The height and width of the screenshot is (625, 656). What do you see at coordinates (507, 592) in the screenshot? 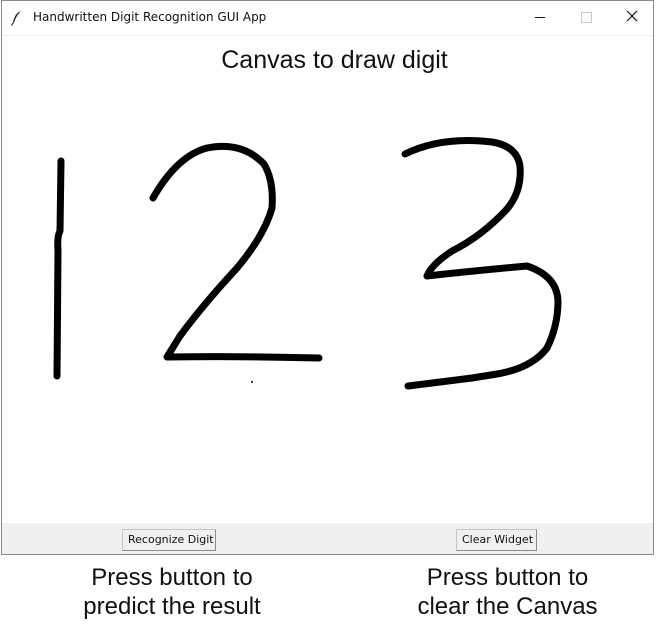
I see `clear-annotation: Press button to clear the Canvas` at bounding box center [507, 592].